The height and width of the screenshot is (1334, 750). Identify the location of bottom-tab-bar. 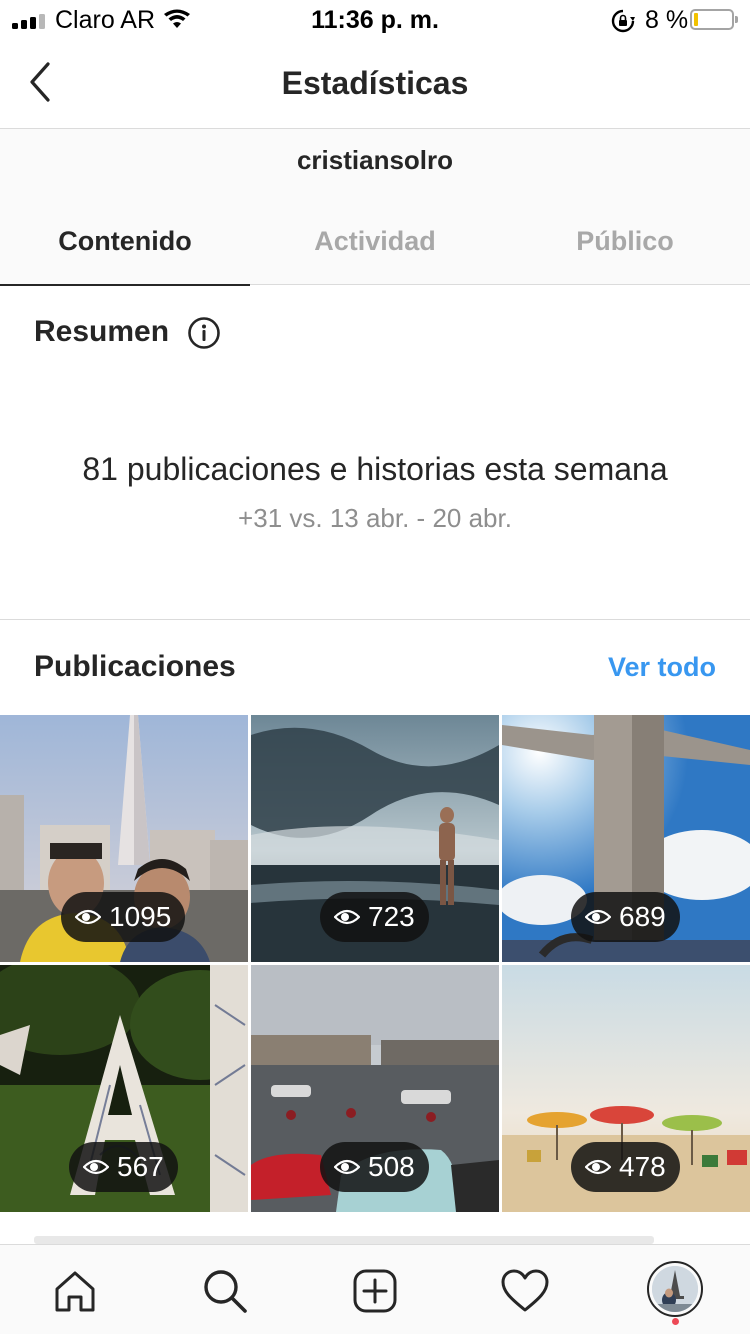
(375, 1289).